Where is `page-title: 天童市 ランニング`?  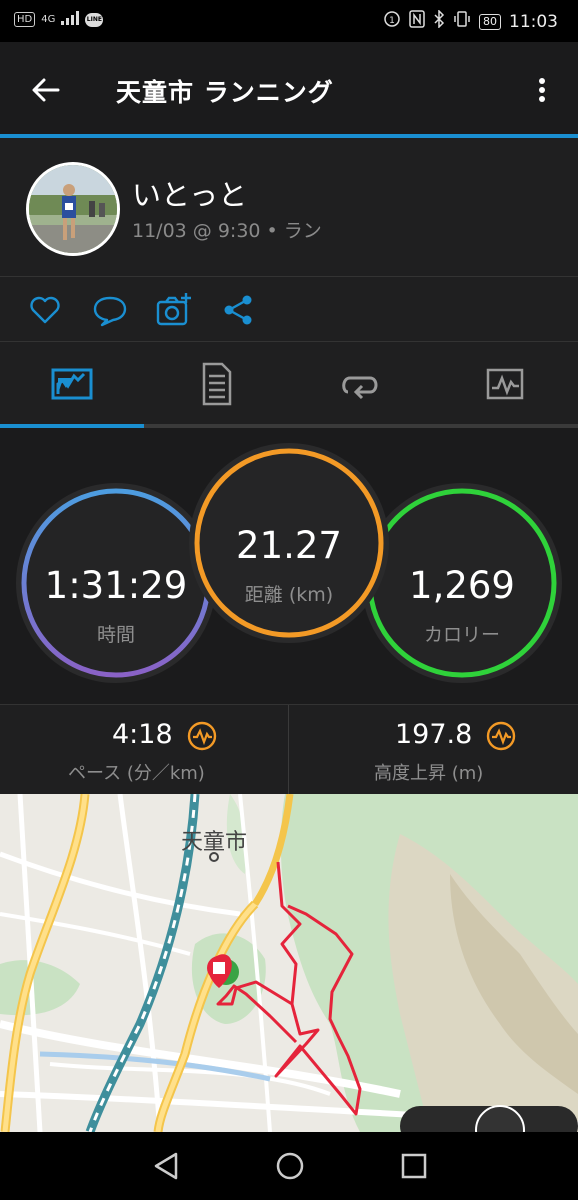
page-title: 天童市 ランニング is located at coordinates (225, 92).